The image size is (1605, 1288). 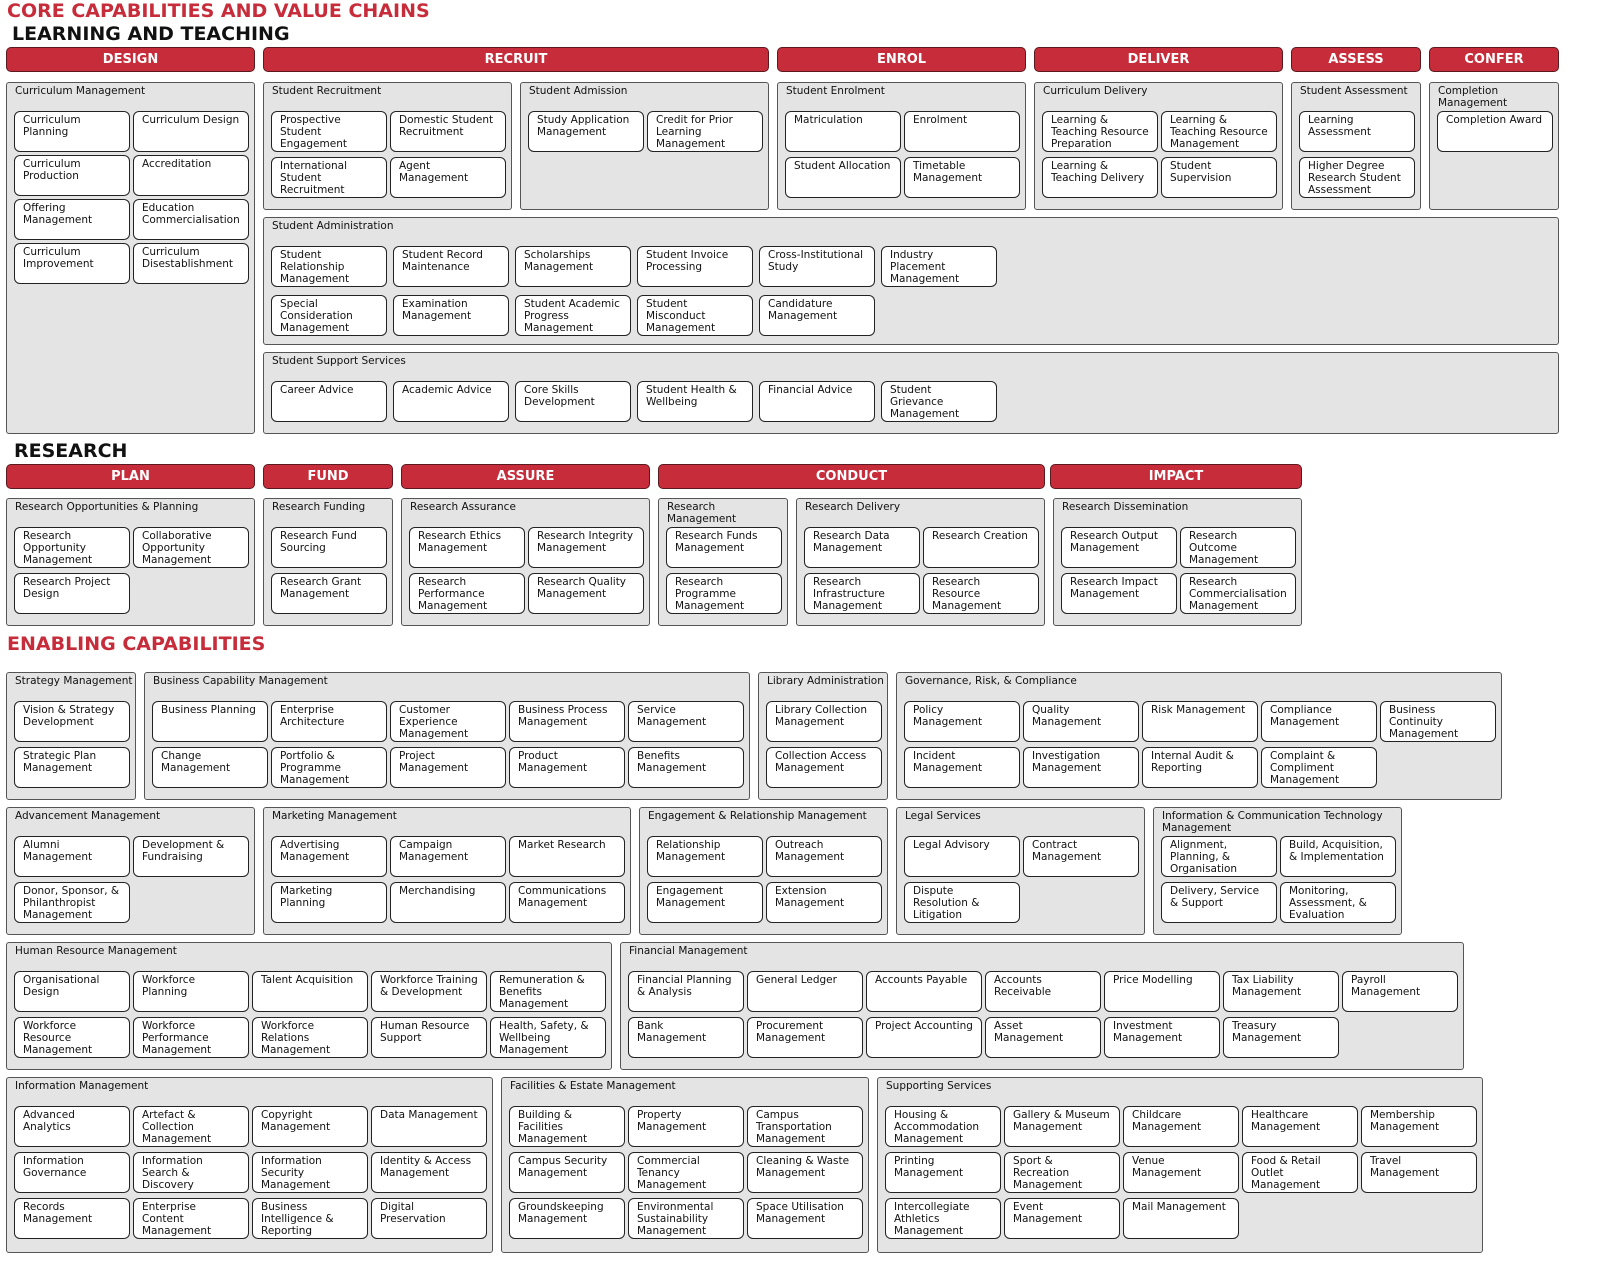 What do you see at coordinates (191, 1218) in the screenshot?
I see `capability-card: Enterprise Content Management` at bounding box center [191, 1218].